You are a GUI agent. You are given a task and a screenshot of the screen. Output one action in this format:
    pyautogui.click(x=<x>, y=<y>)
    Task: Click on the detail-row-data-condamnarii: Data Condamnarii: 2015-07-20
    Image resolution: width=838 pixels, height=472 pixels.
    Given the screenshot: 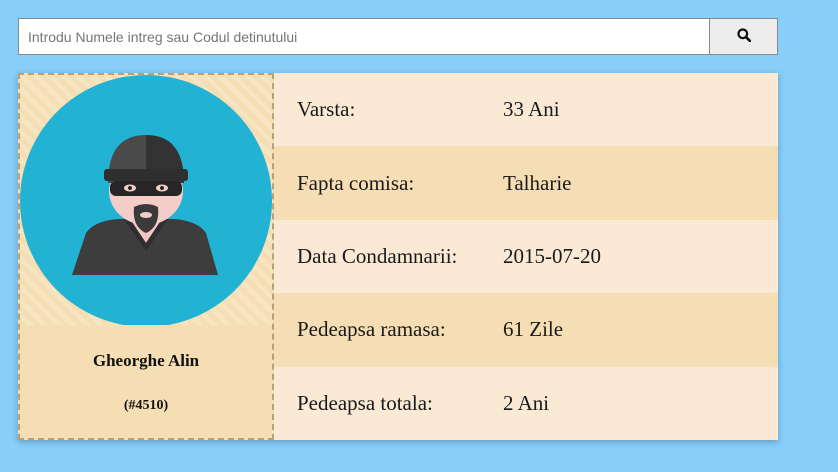 What is the action you would take?
    pyautogui.click(x=526, y=256)
    